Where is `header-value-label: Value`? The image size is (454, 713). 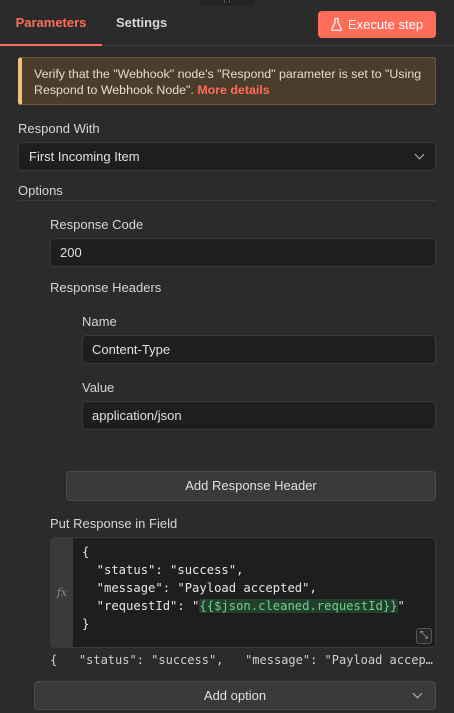
header-value-label: Value is located at coordinates (98, 387).